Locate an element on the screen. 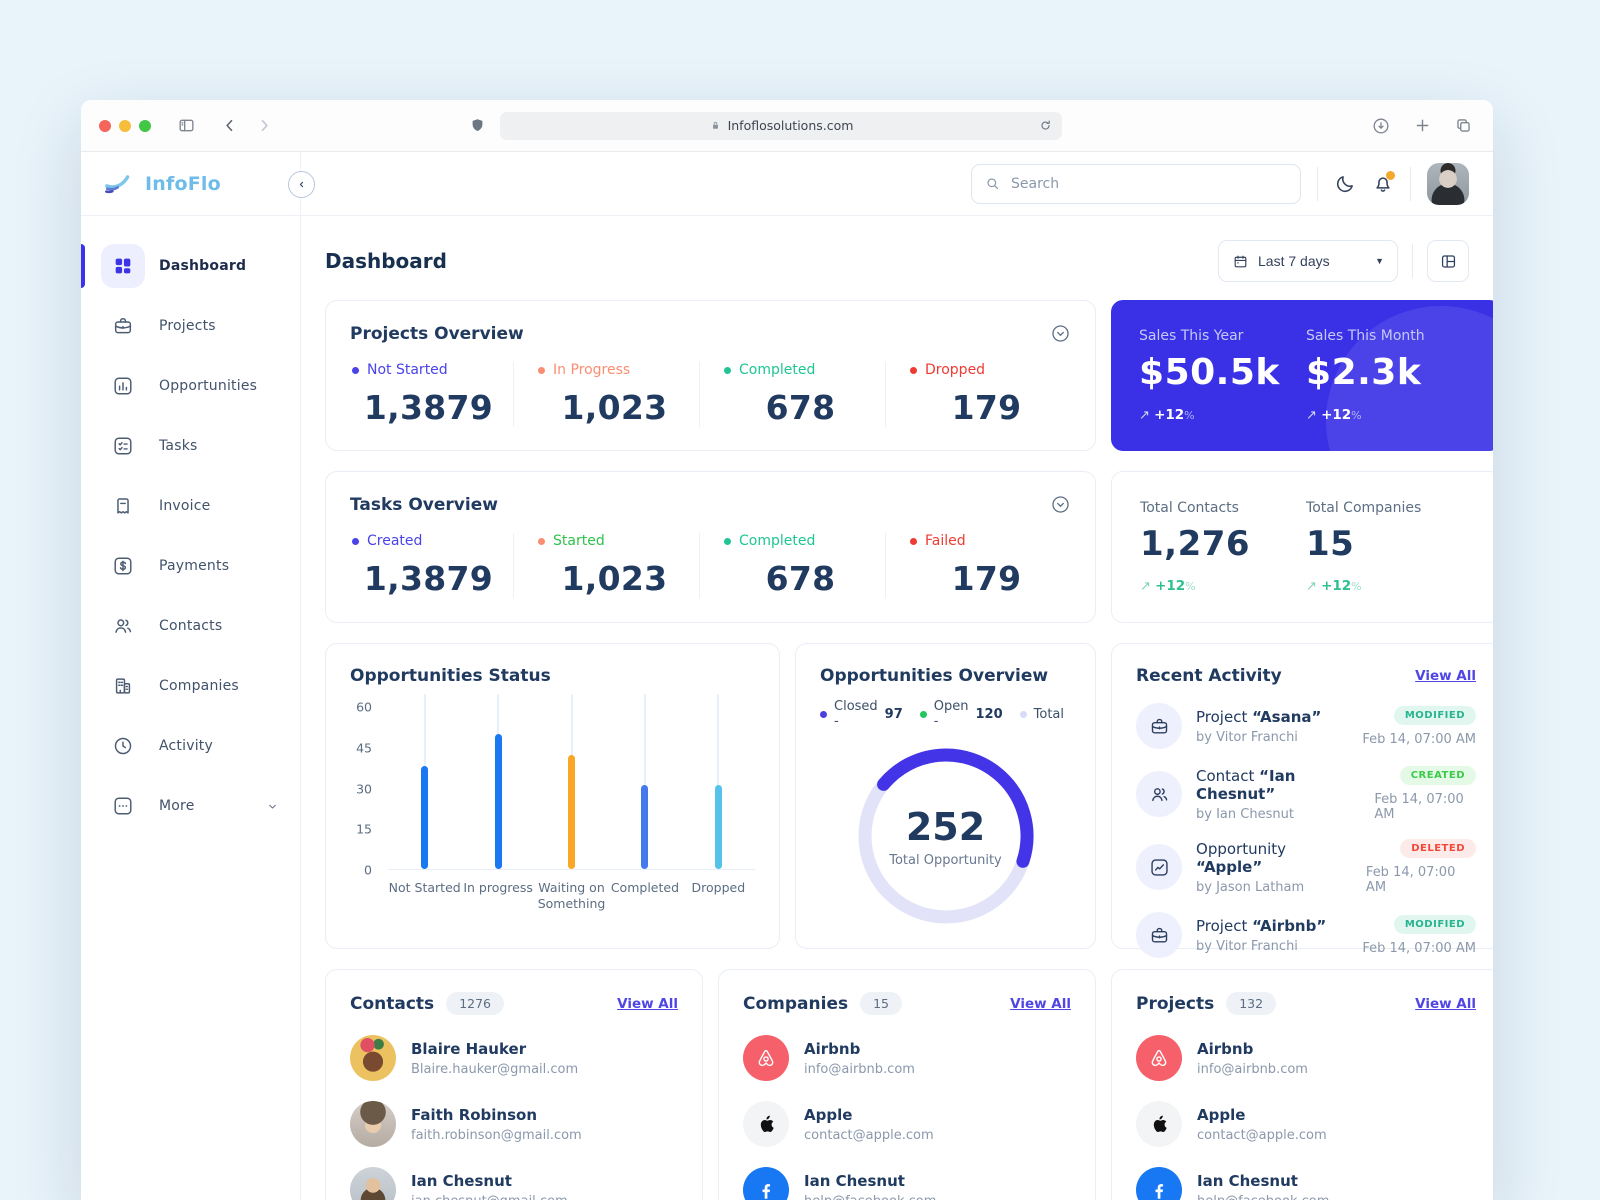 The width and height of the screenshot is (1600, 1200). new-tab-icon is located at coordinates (1422, 125).